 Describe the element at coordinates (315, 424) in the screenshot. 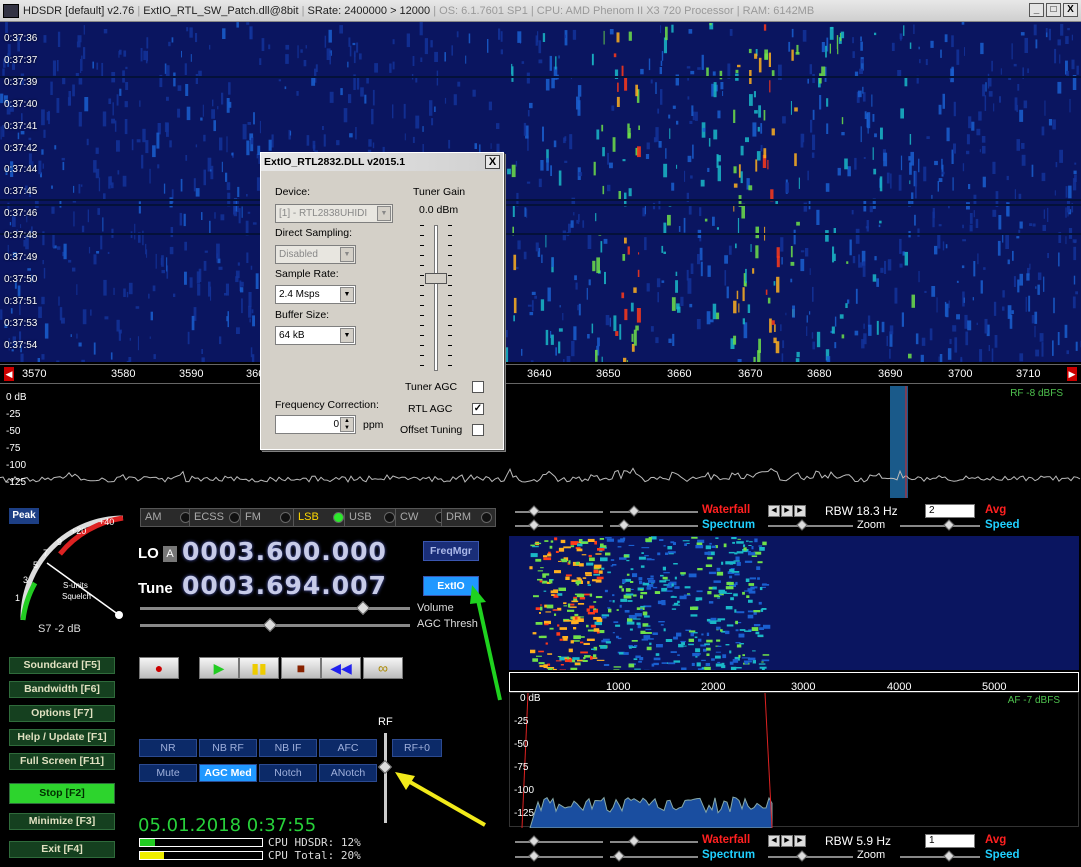

I see `freq-correction-input: 0 ▲ ▼` at that location.